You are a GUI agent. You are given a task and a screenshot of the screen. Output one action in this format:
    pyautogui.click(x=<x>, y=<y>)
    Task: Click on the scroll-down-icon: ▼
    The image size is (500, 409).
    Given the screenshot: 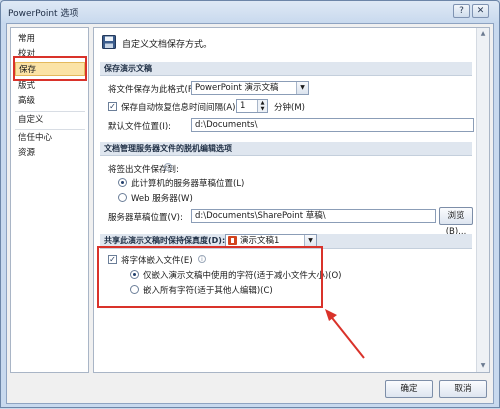 What is the action you would take?
    pyautogui.click(x=483, y=366)
    